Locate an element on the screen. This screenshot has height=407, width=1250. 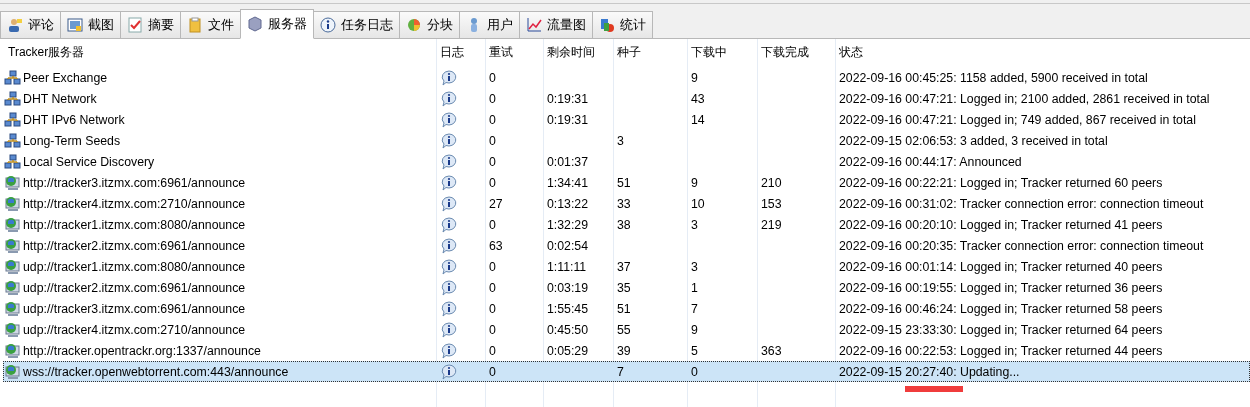
table-row: http://tracker1.itzmx.com:8080/announce 0 1:32:29 38 3 219 2022-09-16 00:20:10: Logged in; Tracker returned 41 peers is located at coordinates (626, 224).